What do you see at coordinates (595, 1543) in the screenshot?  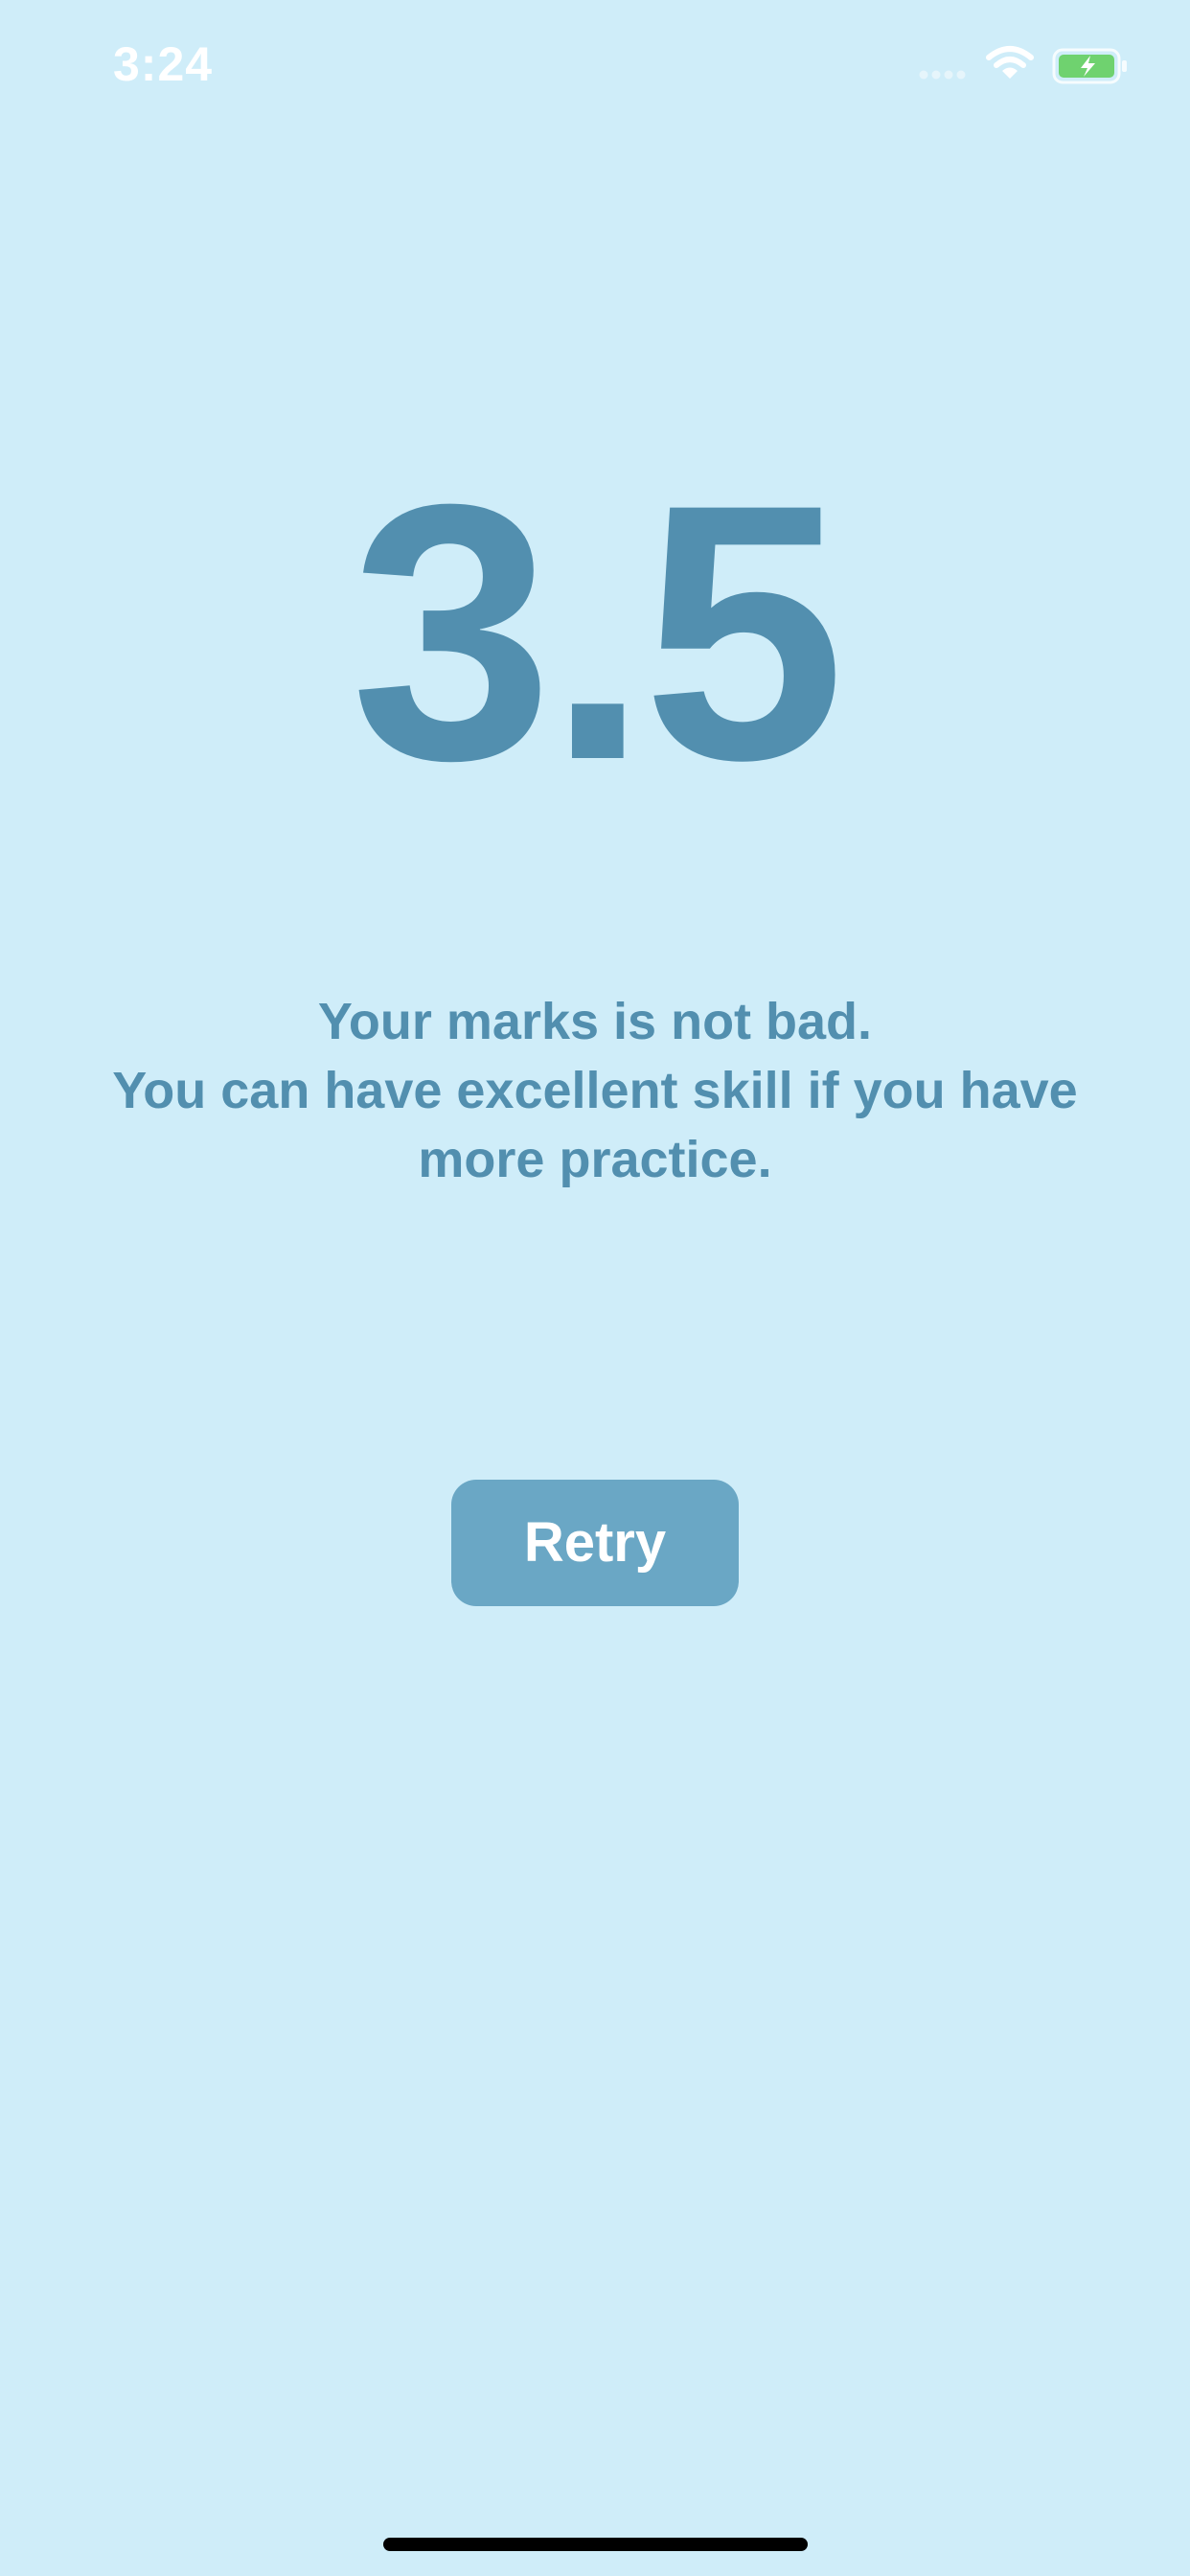 I see `retry-button: Retry` at bounding box center [595, 1543].